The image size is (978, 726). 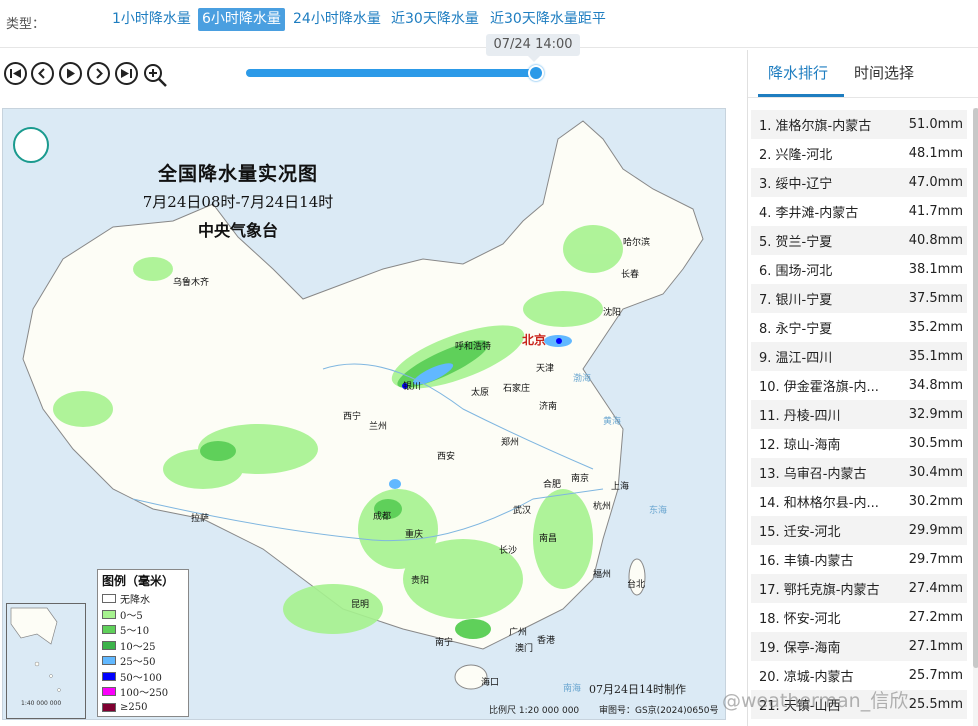 What do you see at coordinates (42, 73) in the screenshot?
I see `prev-frame-icon` at bounding box center [42, 73].